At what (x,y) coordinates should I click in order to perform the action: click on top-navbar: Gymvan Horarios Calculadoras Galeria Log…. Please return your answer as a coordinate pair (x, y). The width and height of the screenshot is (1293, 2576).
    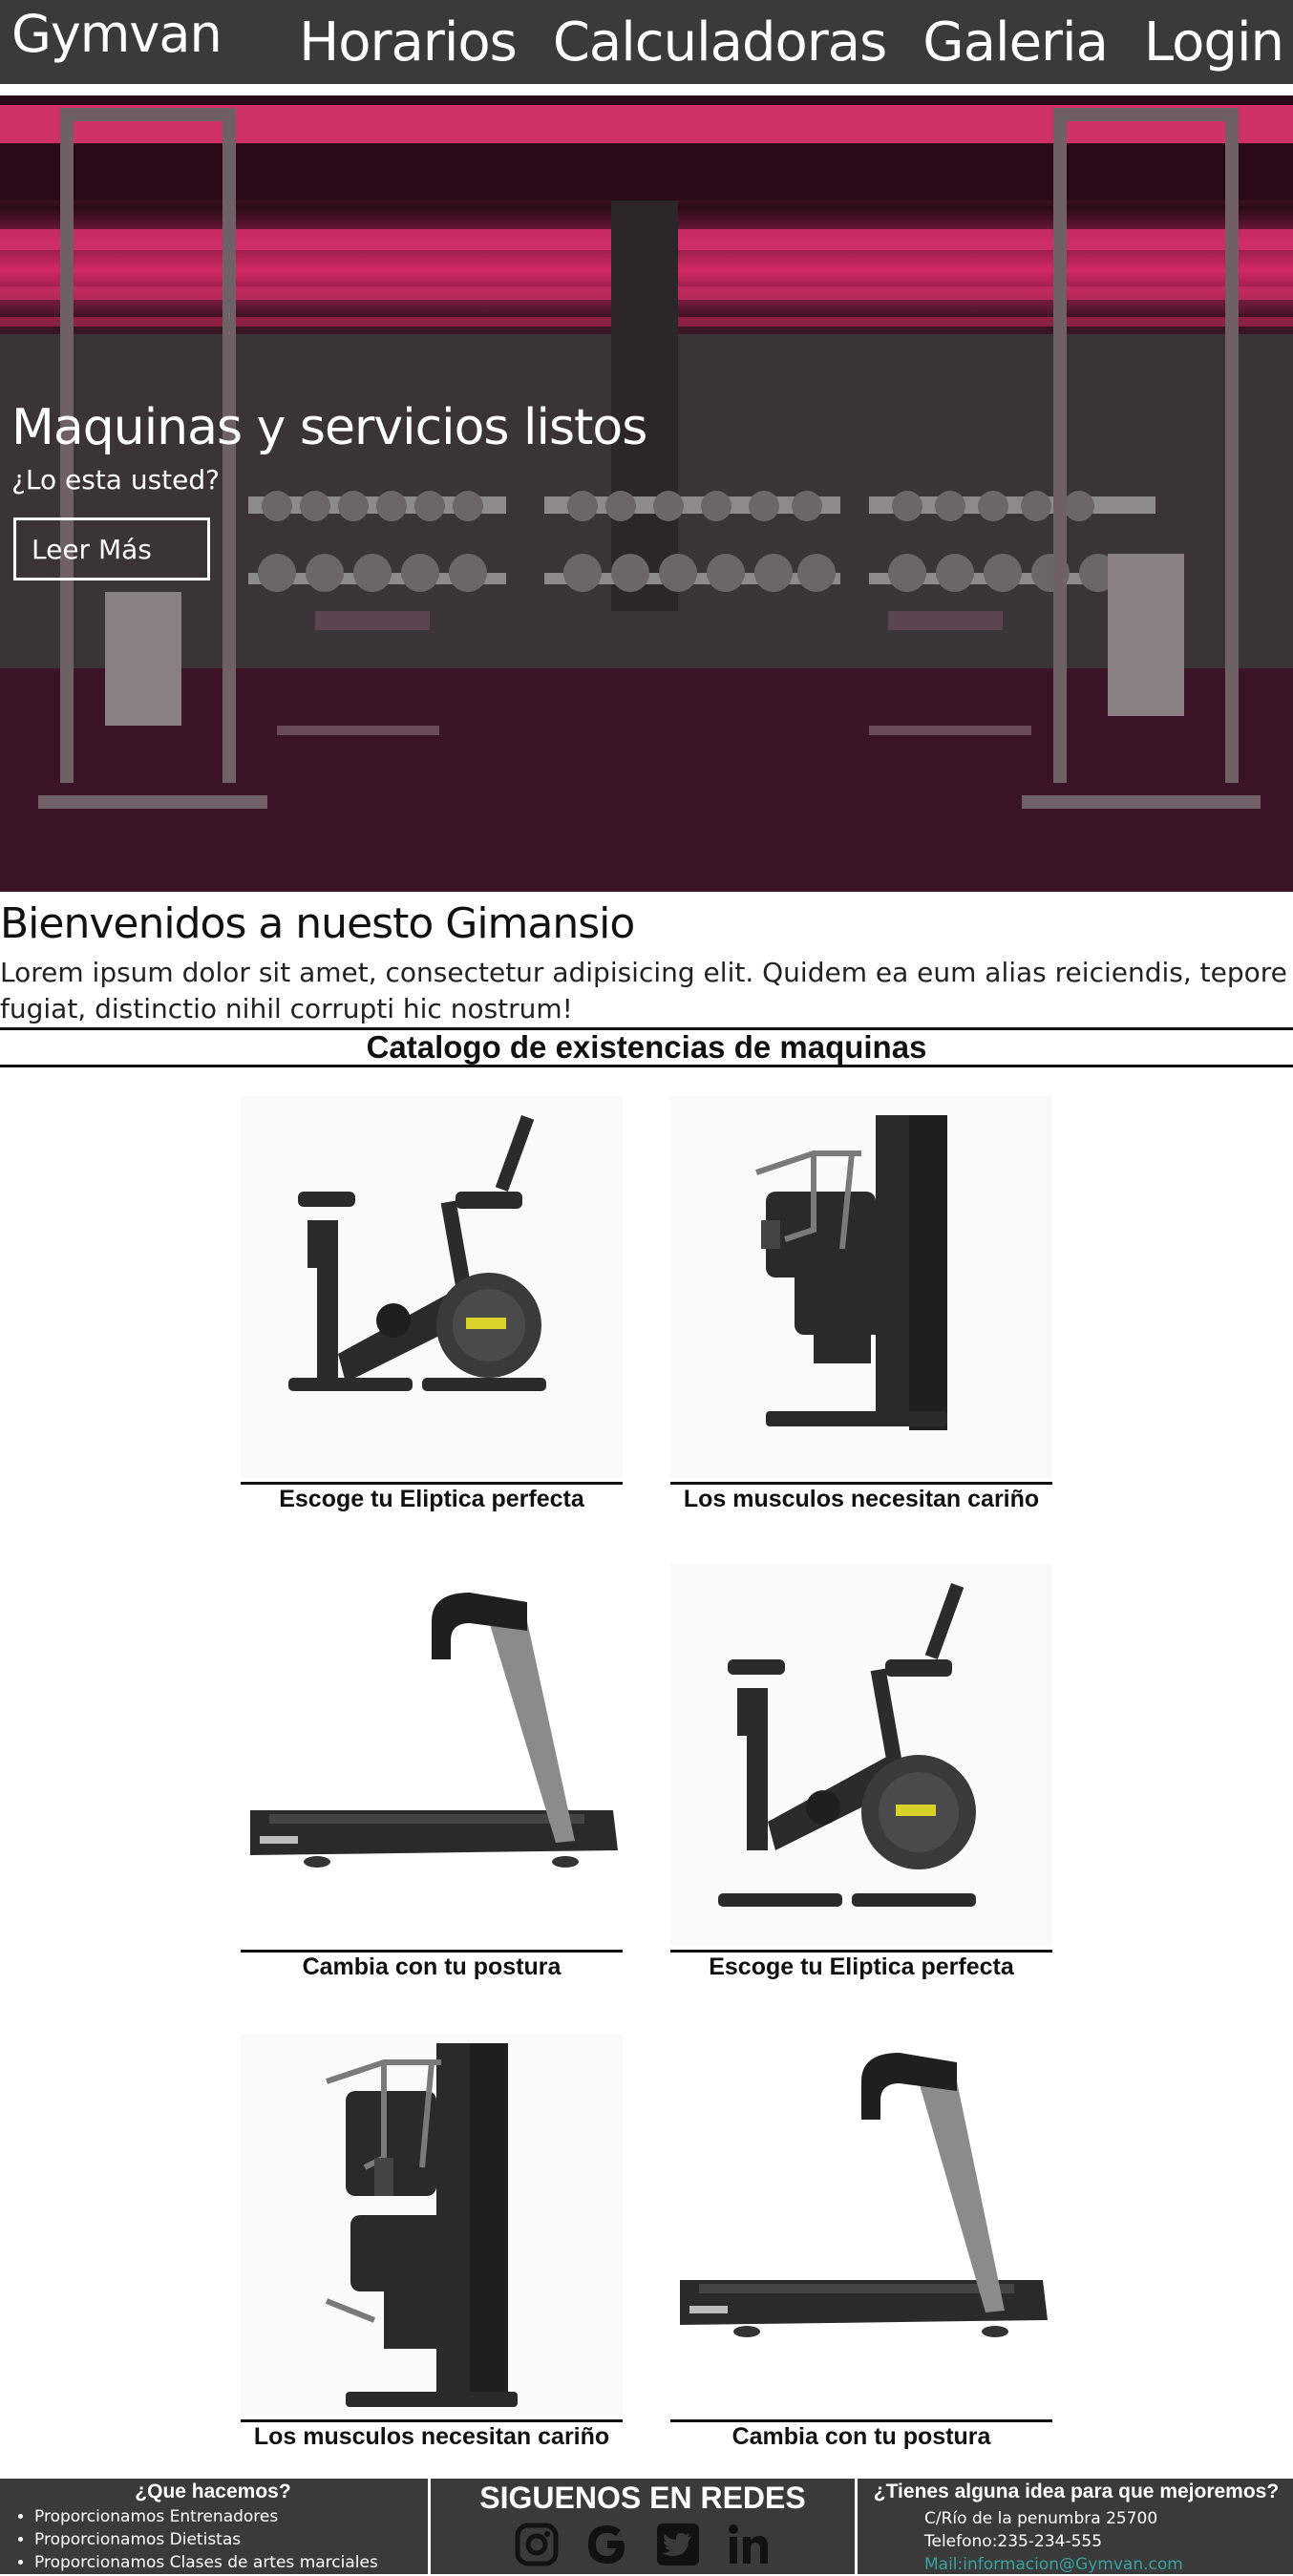
    Looking at the image, I should click on (646, 42).